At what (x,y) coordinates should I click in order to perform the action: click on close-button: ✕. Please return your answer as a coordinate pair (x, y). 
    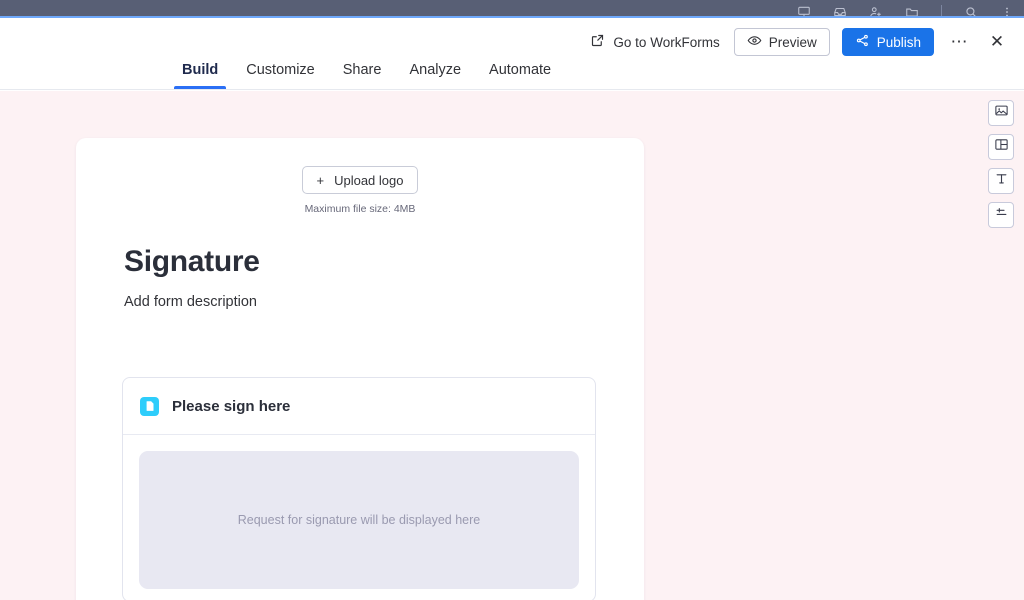
    Looking at the image, I should click on (997, 42).